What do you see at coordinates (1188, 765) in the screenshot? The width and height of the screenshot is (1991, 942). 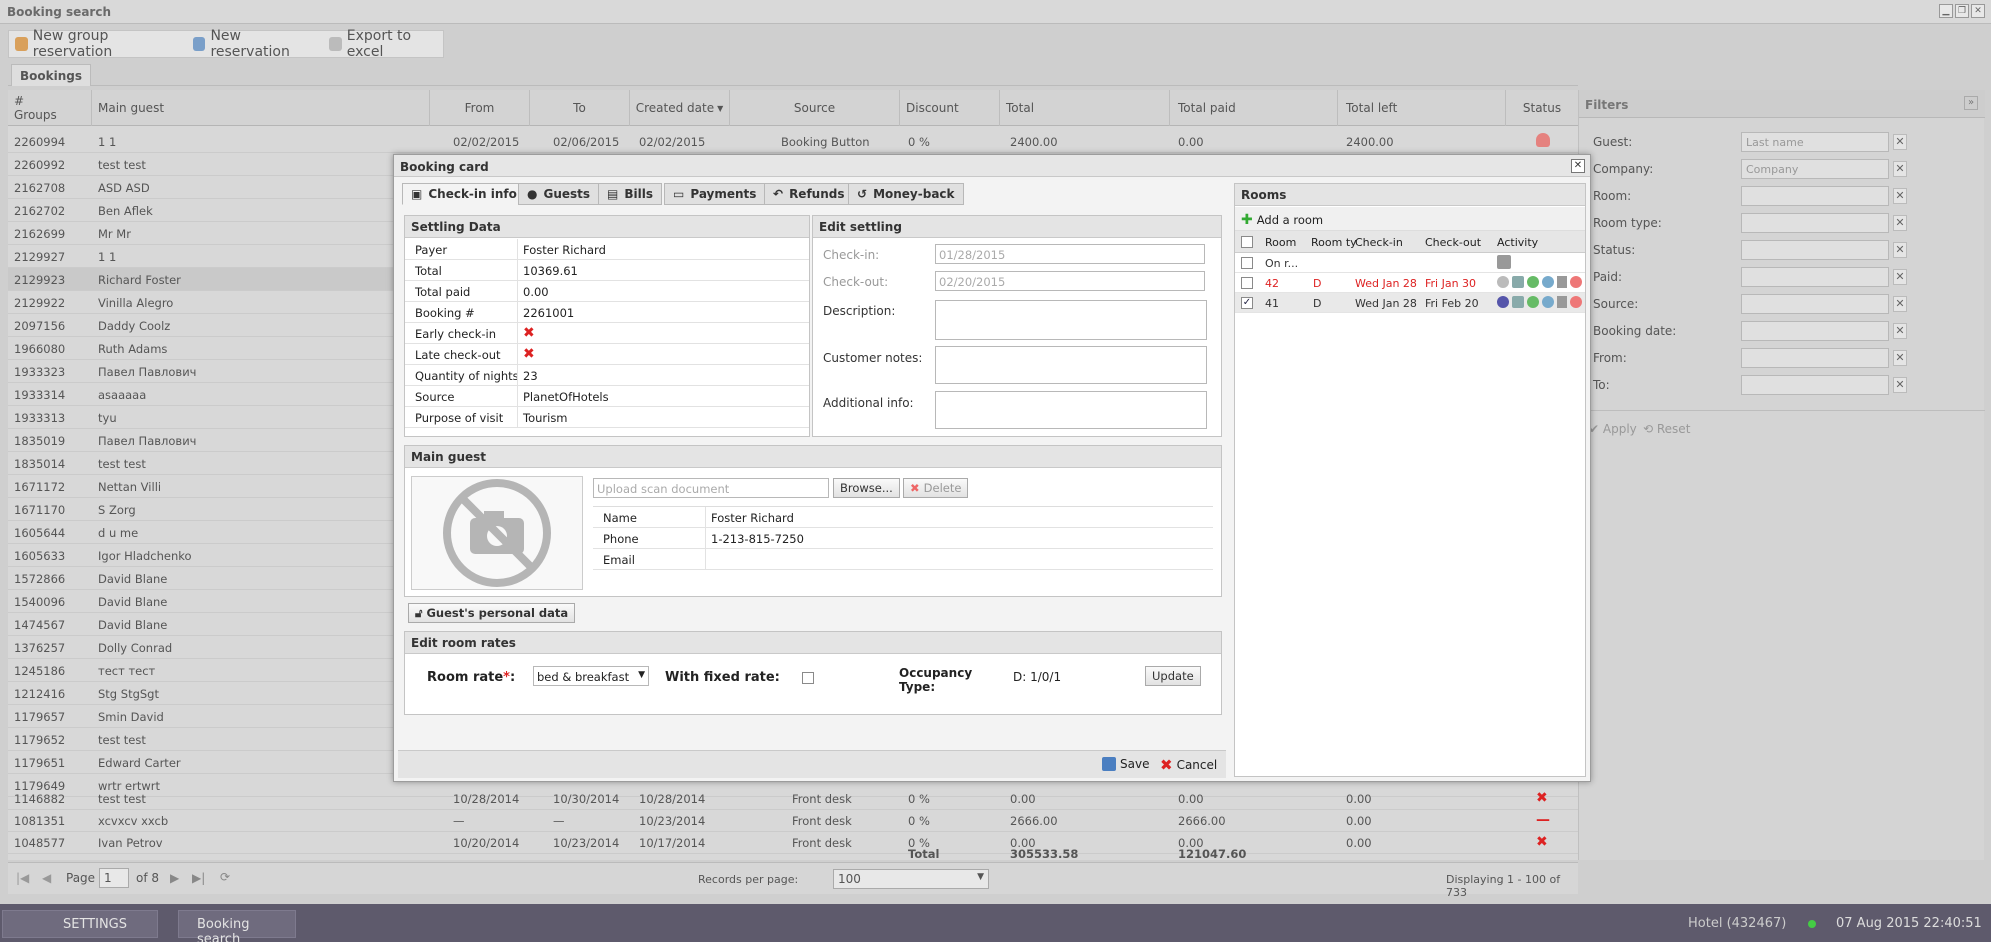 I see `cancel-button: ✖ Cancel` at bounding box center [1188, 765].